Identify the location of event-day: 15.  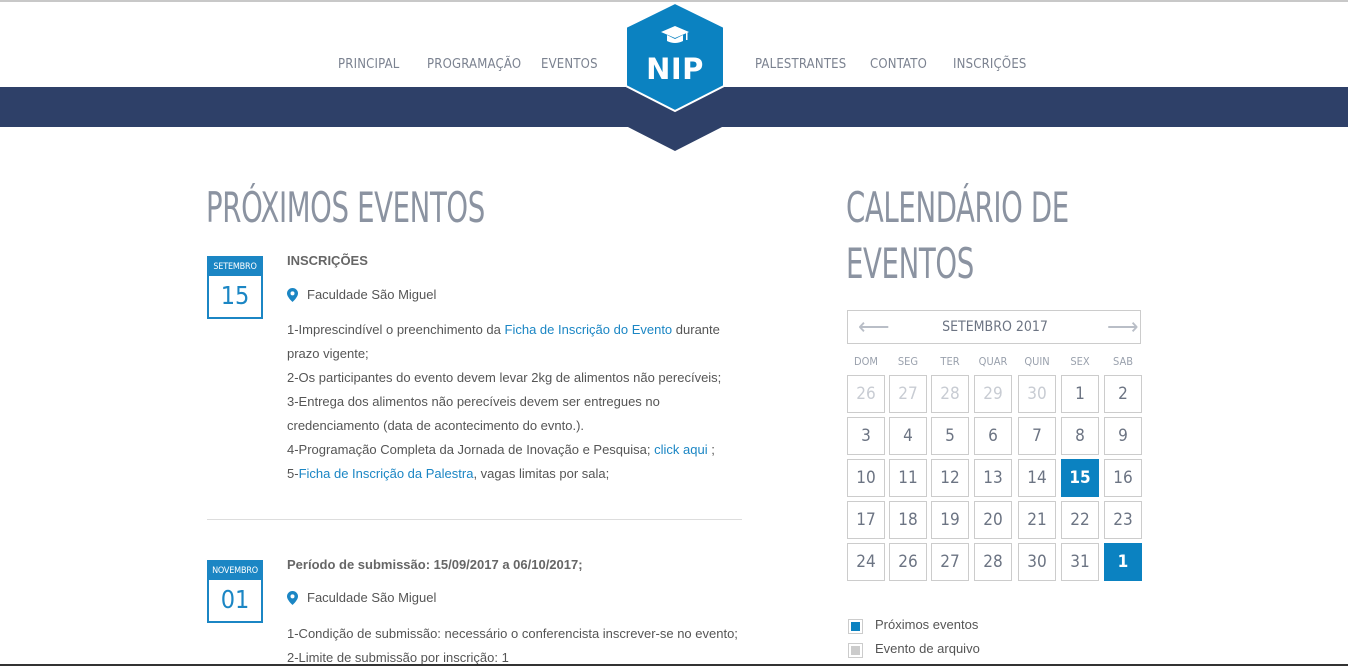
(235, 295).